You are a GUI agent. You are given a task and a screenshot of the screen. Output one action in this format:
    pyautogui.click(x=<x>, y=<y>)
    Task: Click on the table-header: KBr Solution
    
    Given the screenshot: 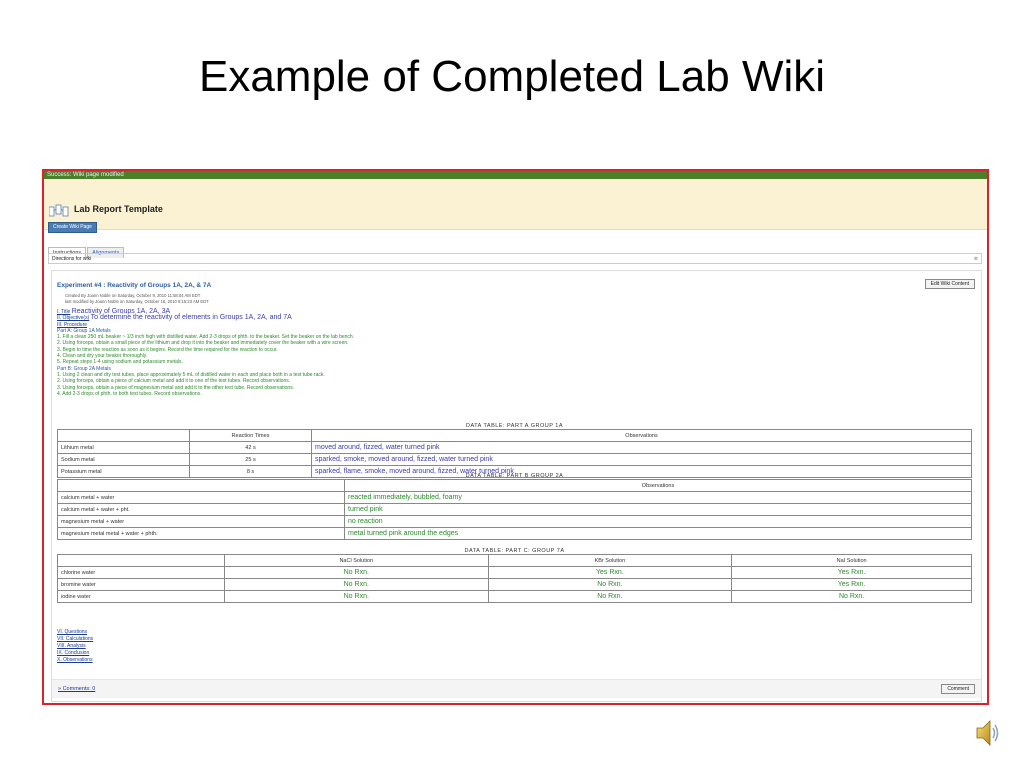 What is the action you would take?
    pyautogui.click(x=610, y=560)
    